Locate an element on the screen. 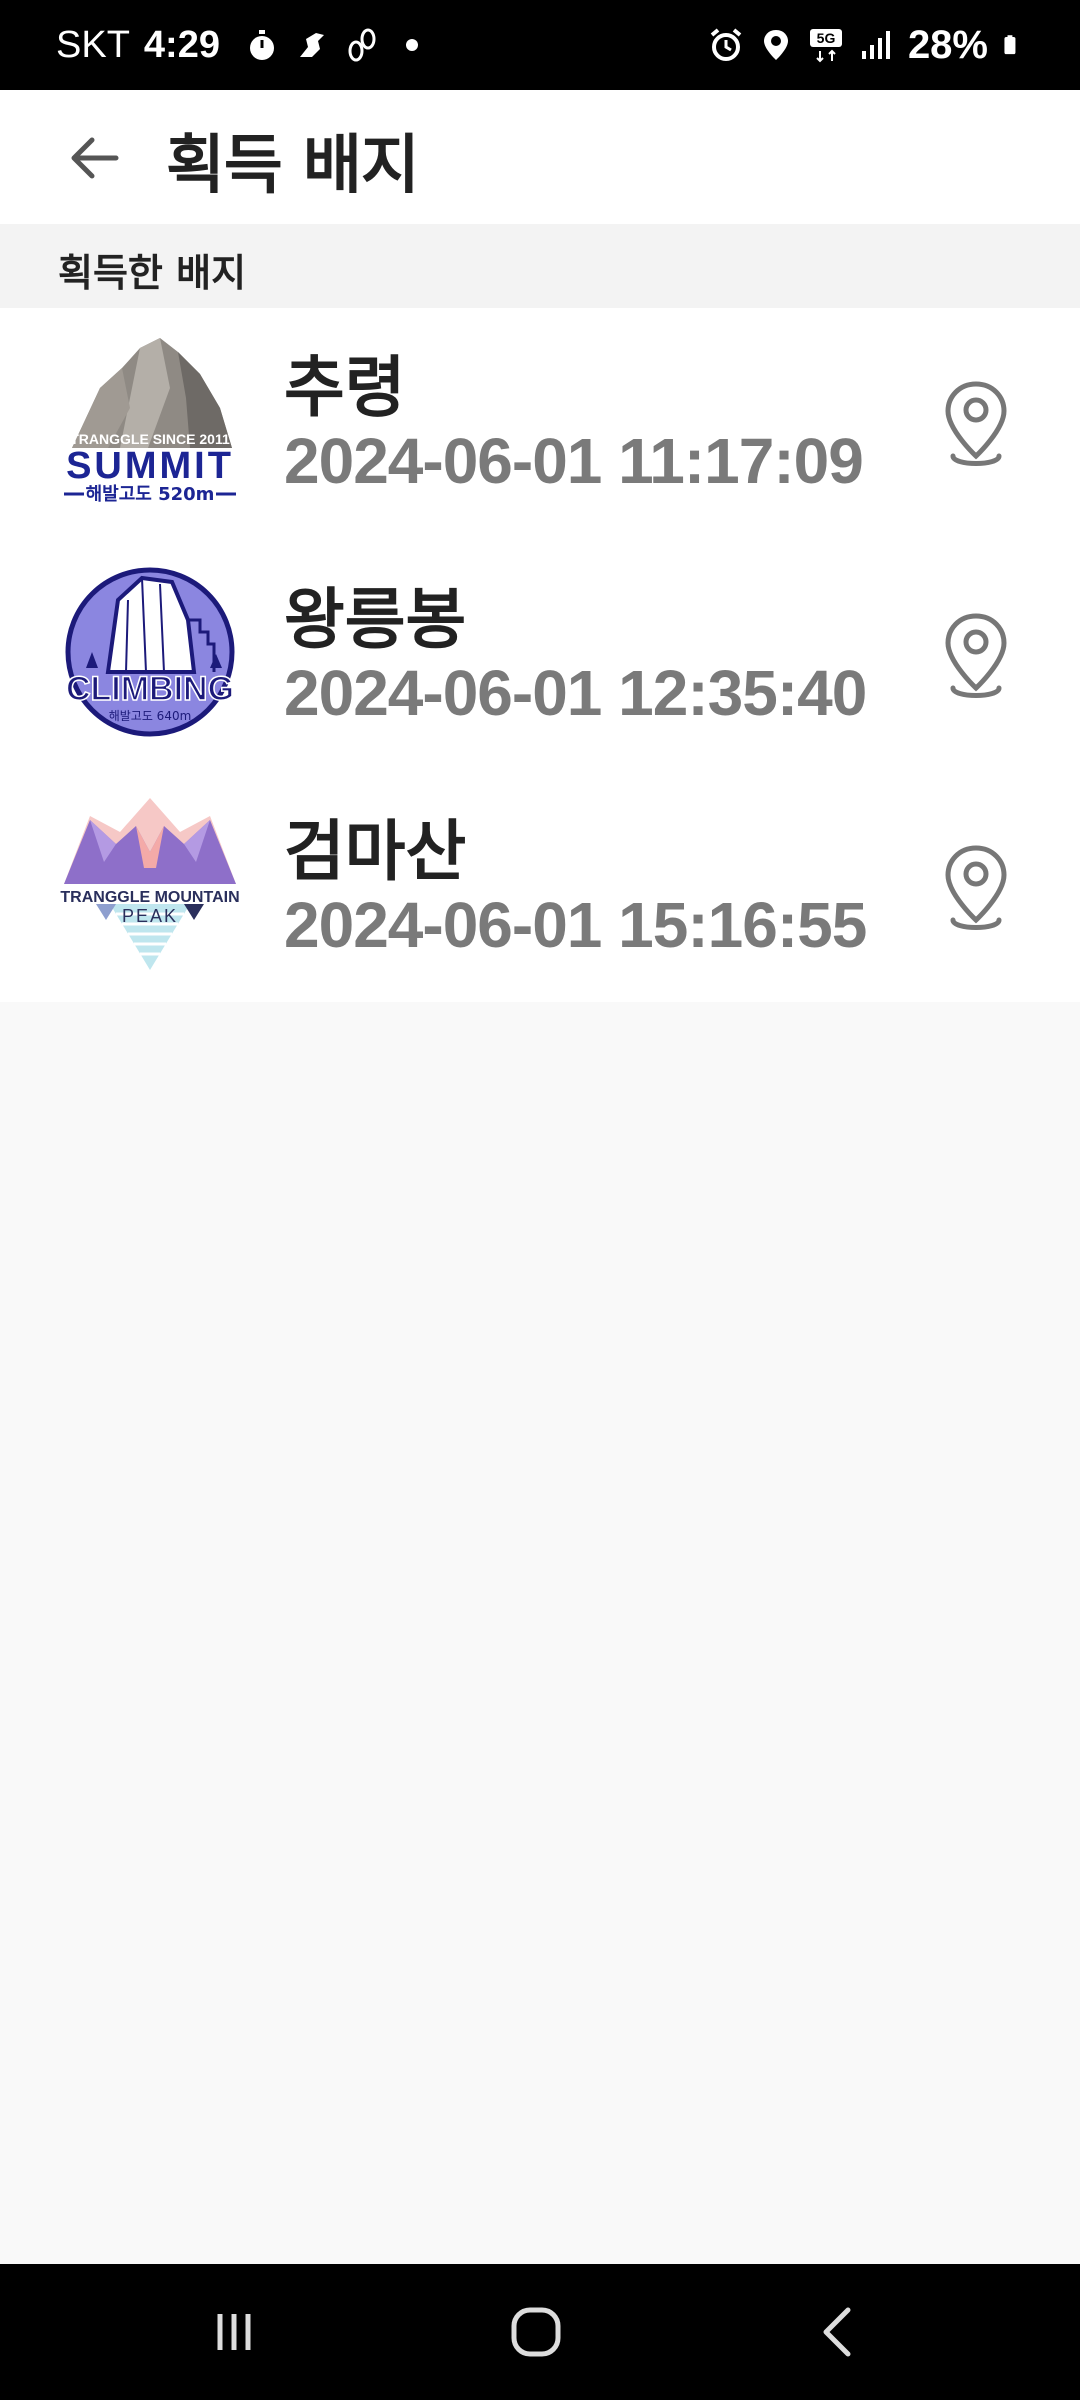 The image size is (1080, 2400). footprints-icon is located at coordinates (362, 45).